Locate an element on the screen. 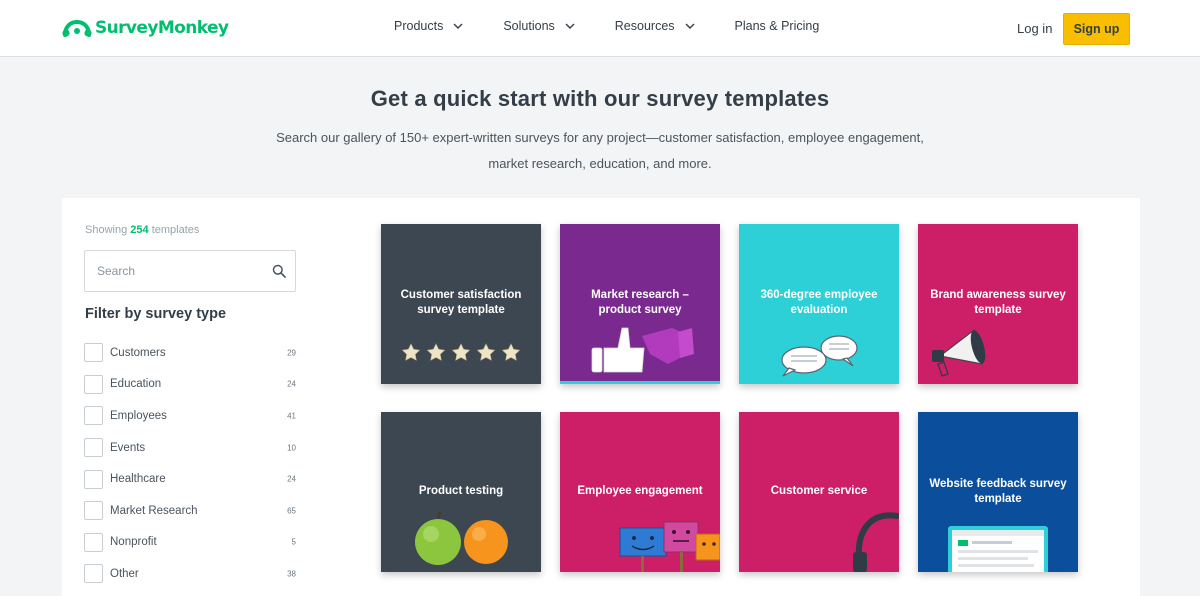 The height and width of the screenshot is (596, 1200). template-card-market-research: Market research – product survey is located at coordinates (640, 304).